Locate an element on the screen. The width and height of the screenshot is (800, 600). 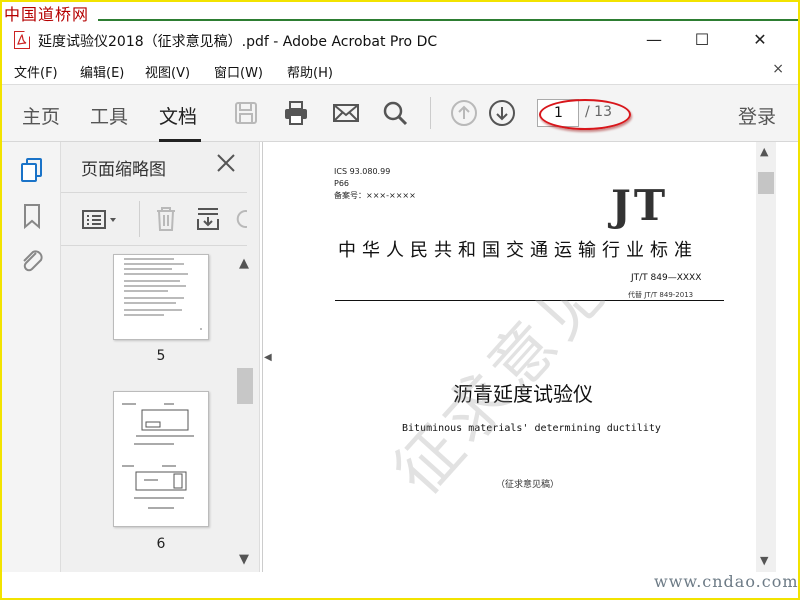
jt-logo: JT is located at coordinates (640, 205).